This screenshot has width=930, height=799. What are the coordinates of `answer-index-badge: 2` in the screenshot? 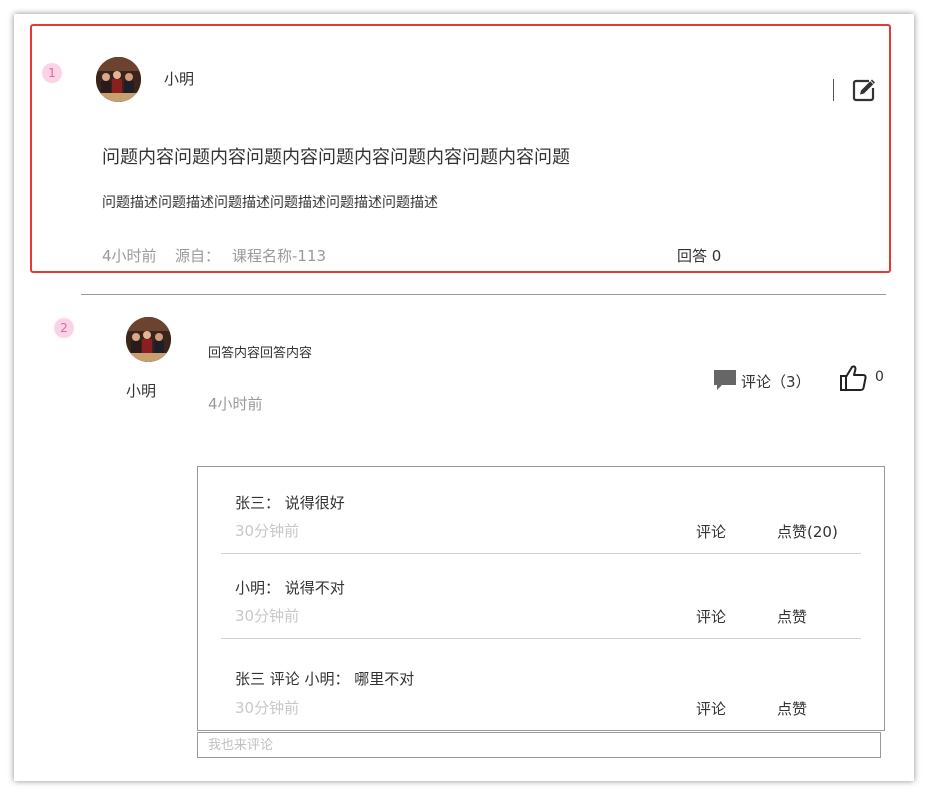 It's located at (64, 328).